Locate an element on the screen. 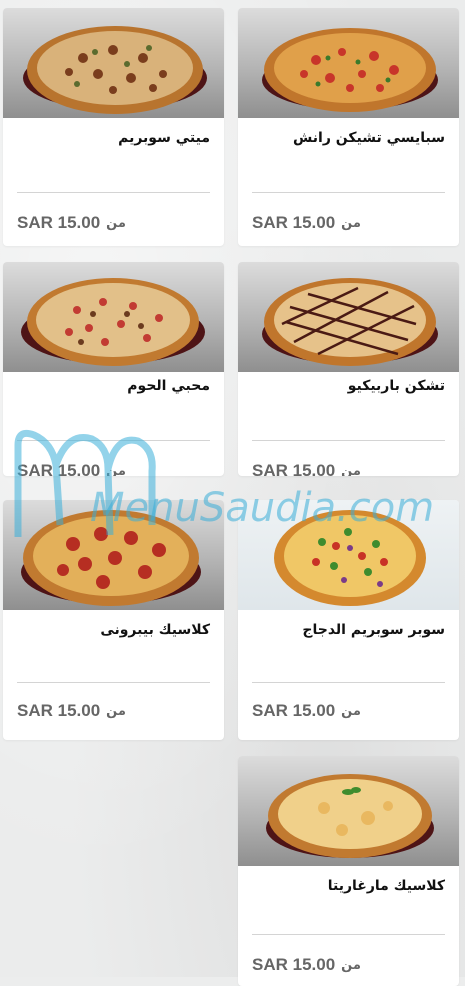  menu-item-card: تشكن باربيكيو SAR 15.00 من is located at coordinates (348, 369).